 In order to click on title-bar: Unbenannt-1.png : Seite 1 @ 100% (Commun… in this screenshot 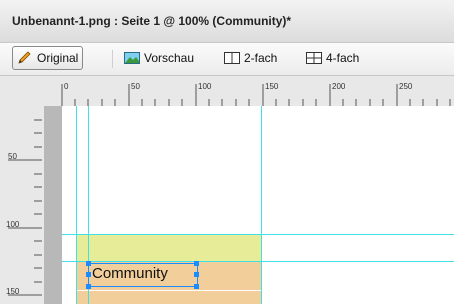, I will do `click(227, 21)`.